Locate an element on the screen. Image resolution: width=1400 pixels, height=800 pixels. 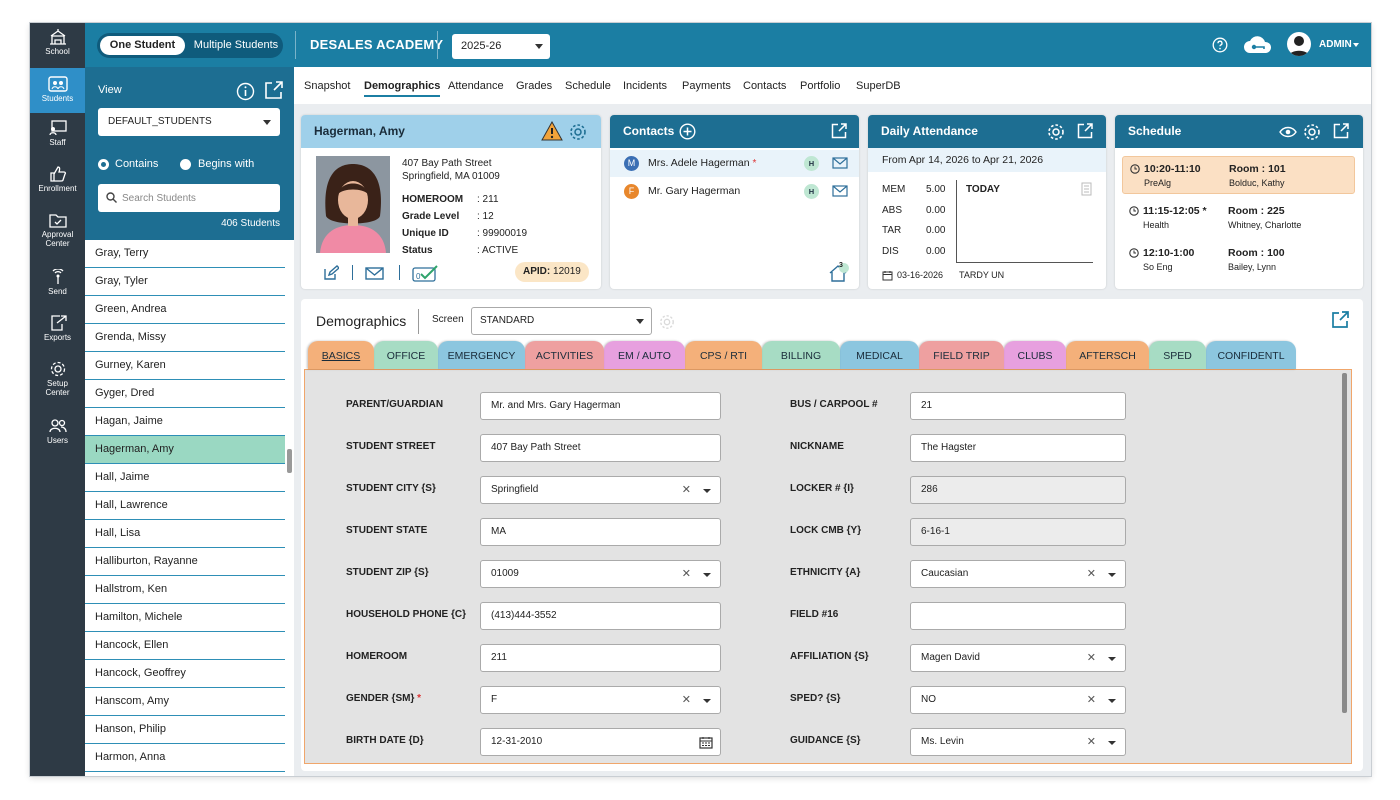
tab-superdb: SuperDB is located at coordinates (878, 86).